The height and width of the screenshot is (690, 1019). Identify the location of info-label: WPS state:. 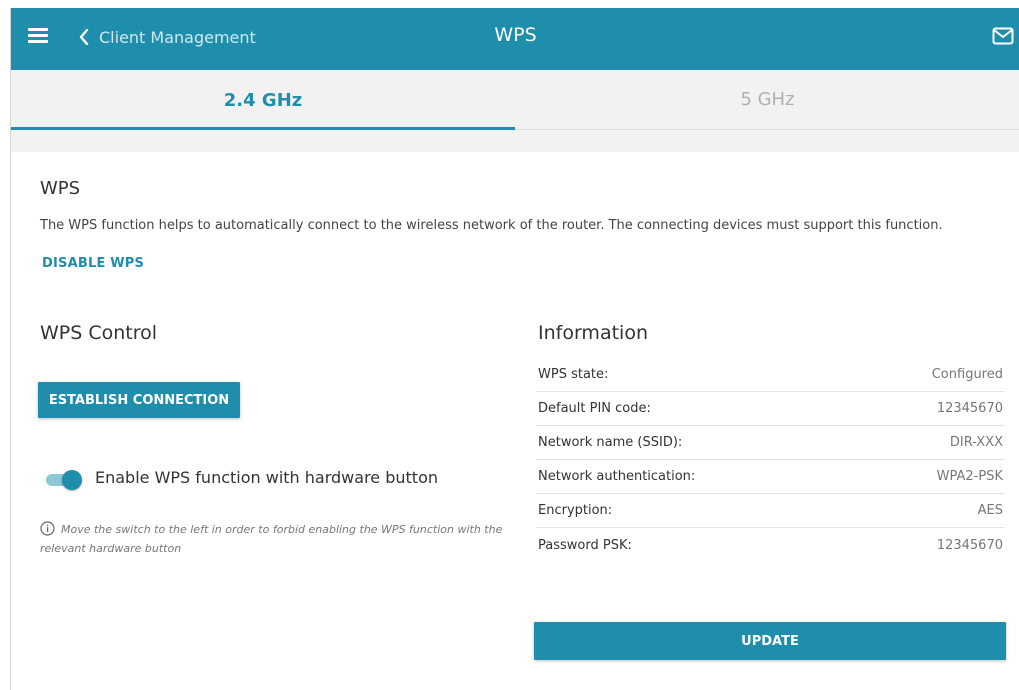
(573, 374).